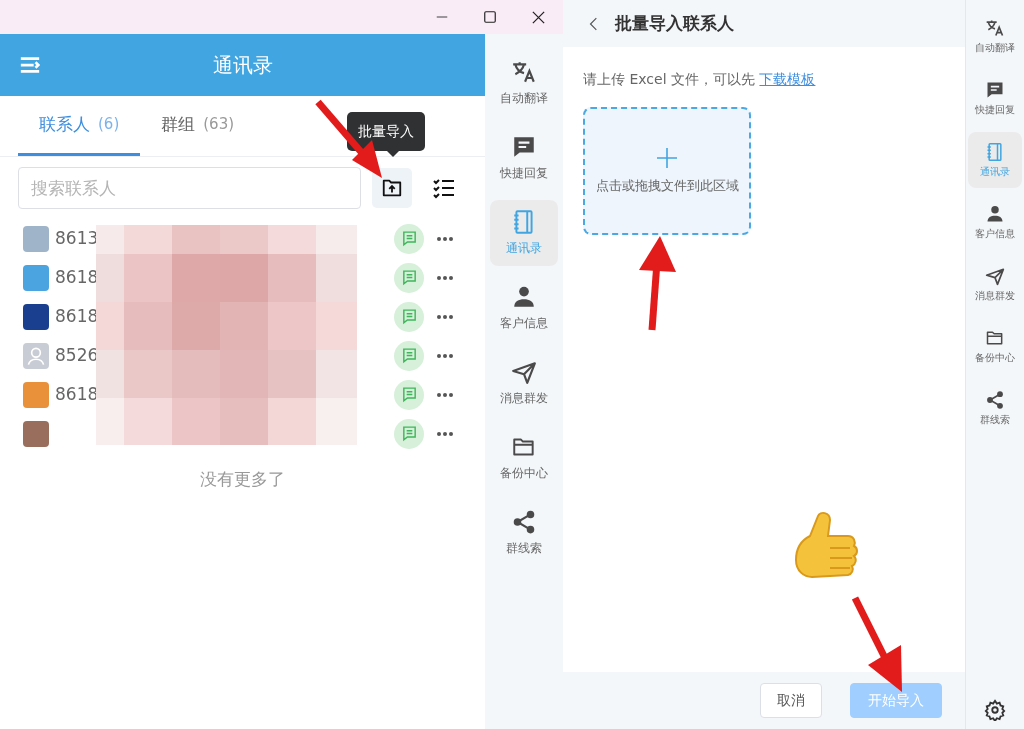  I want to click on settings-button, so click(995, 710).